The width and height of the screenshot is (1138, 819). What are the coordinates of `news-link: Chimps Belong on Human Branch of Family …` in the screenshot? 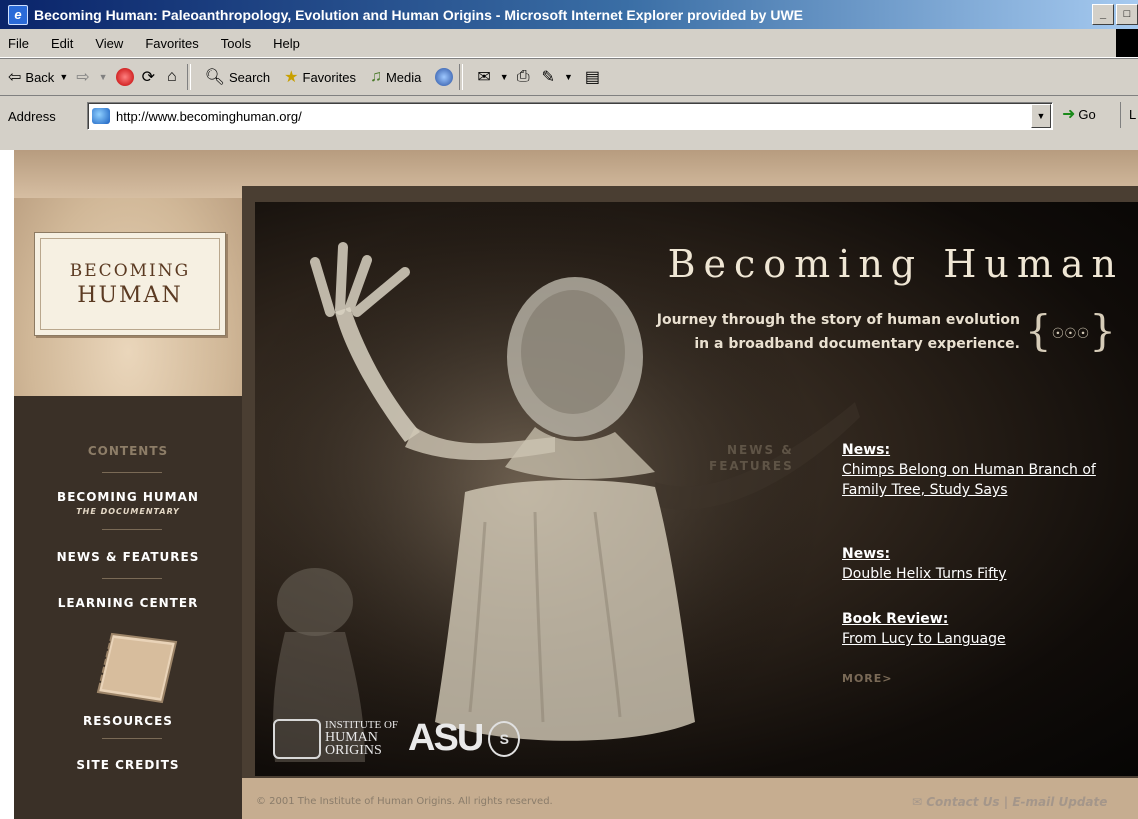 It's located at (977, 480).